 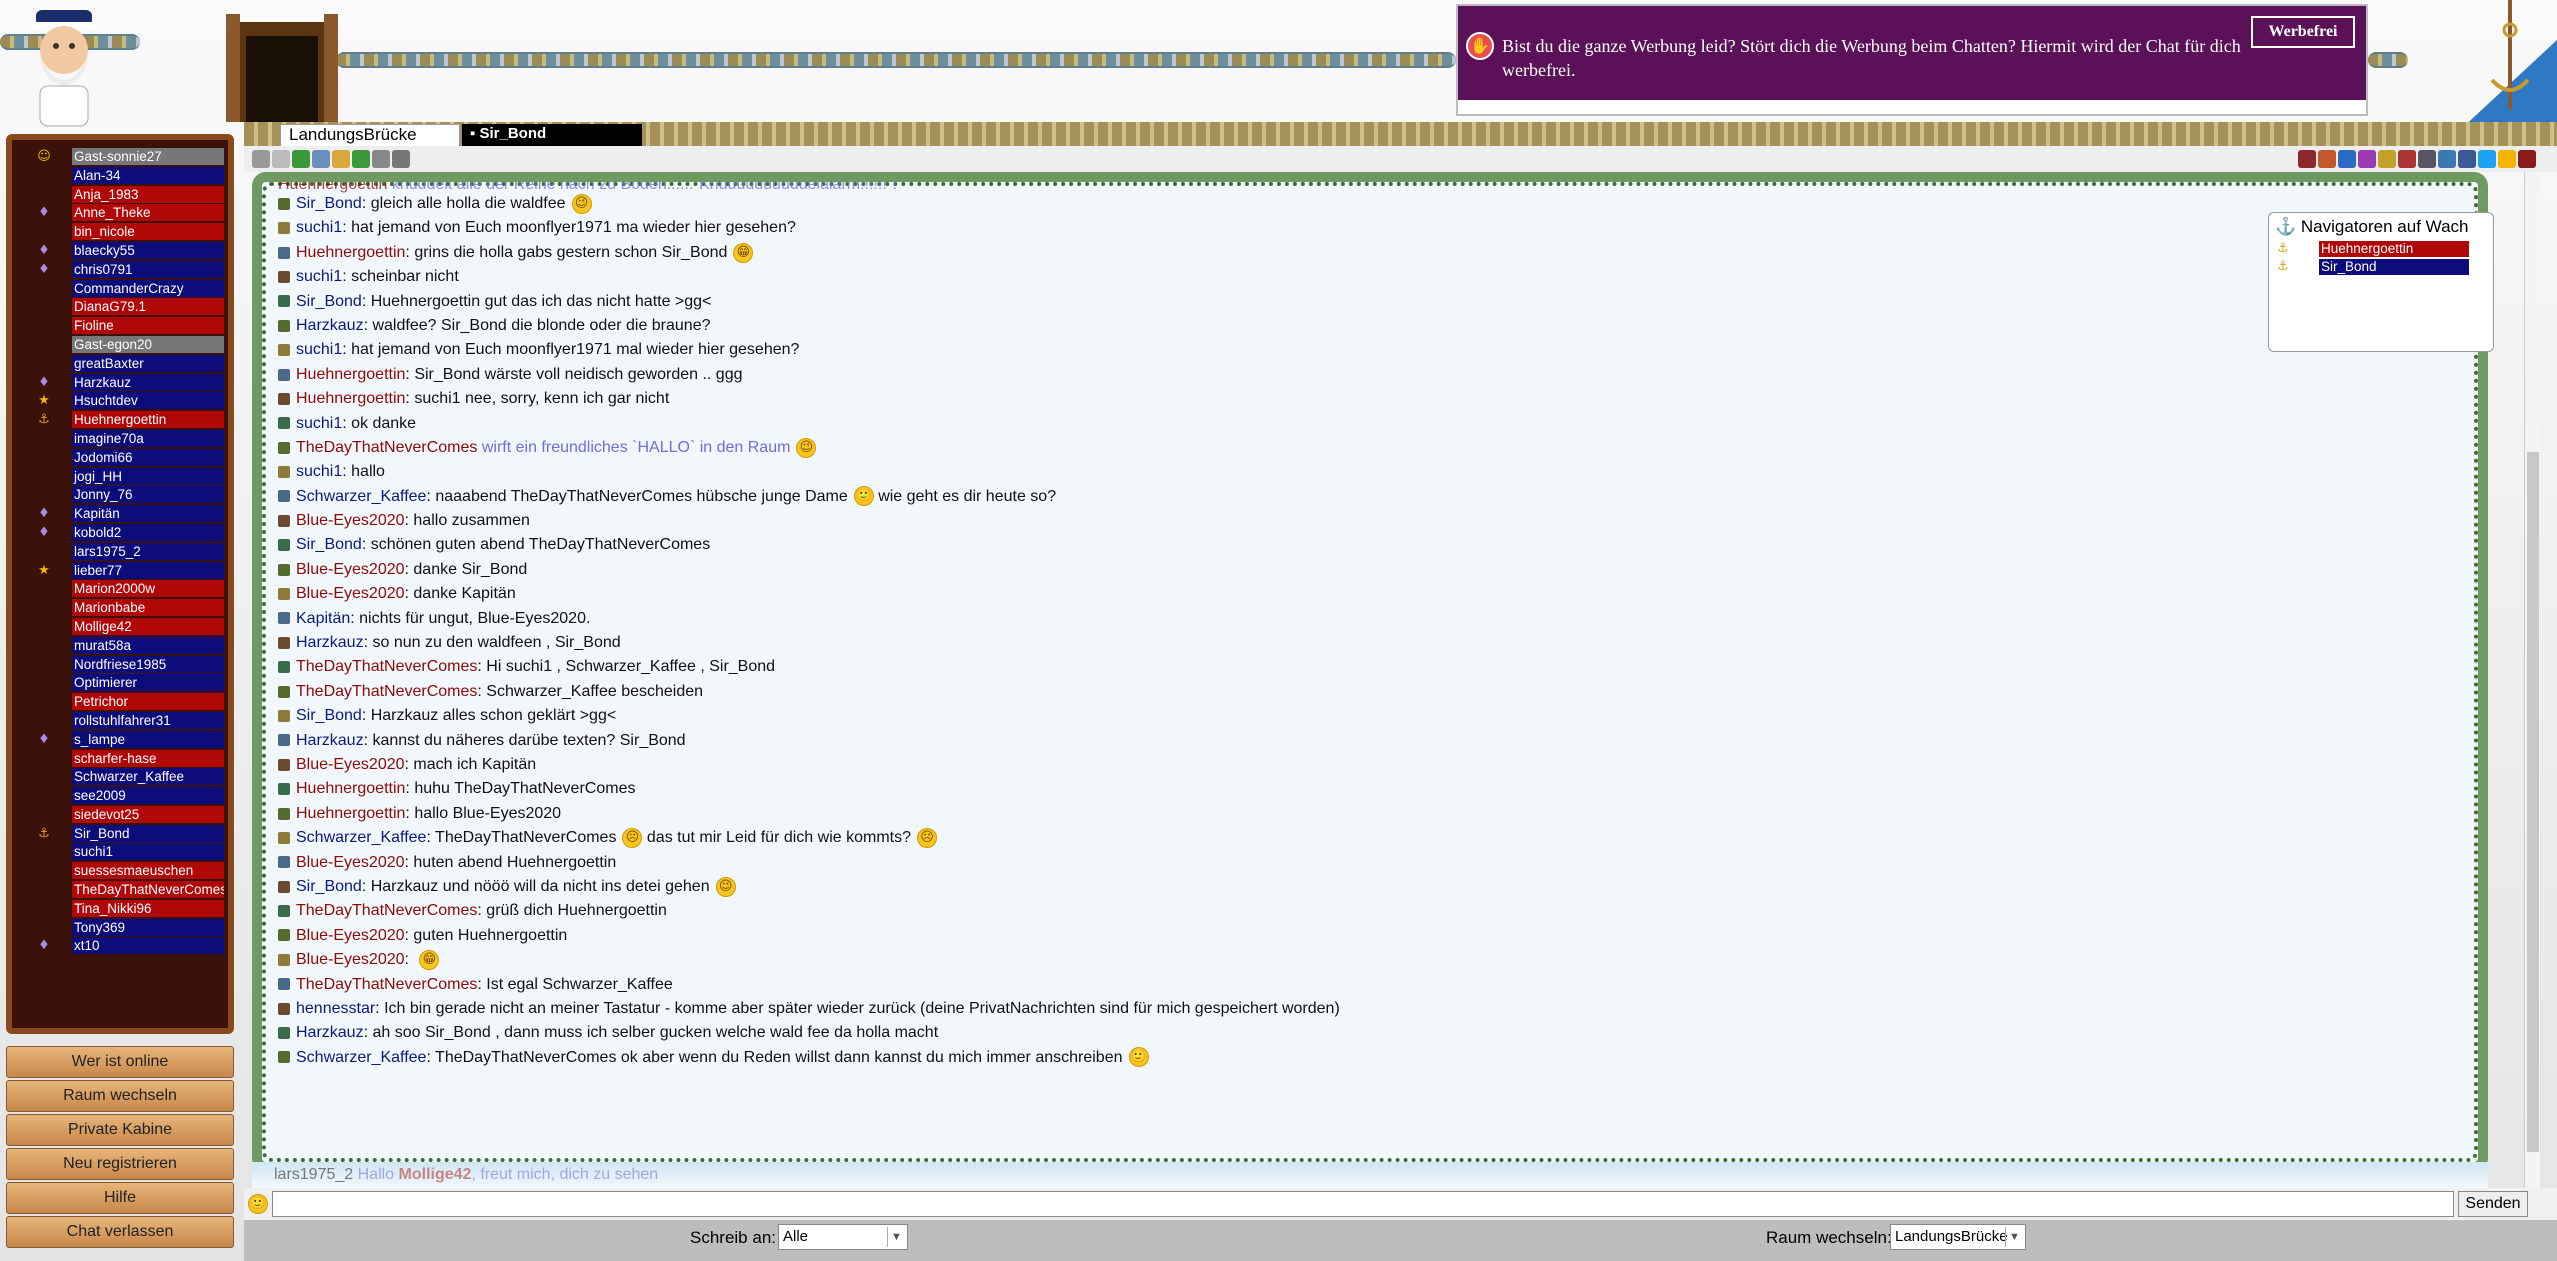 What do you see at coordinates (120, 1130) in the screenshot?
I see `private-cabin-button: Private Kabine` at bounding box center [120, 1130].